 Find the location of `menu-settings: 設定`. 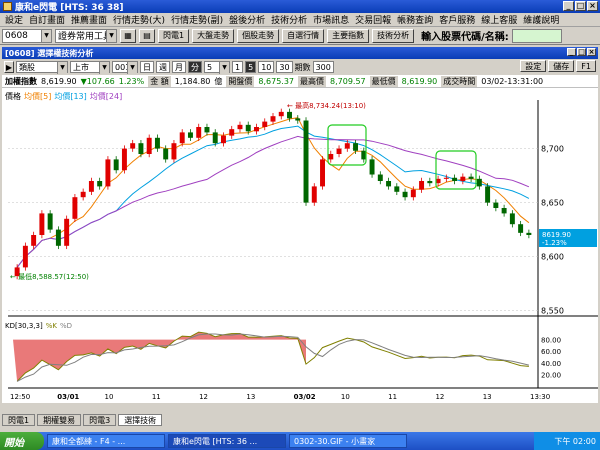

menu-settings: 設定 is located at coordinates (14, 19).